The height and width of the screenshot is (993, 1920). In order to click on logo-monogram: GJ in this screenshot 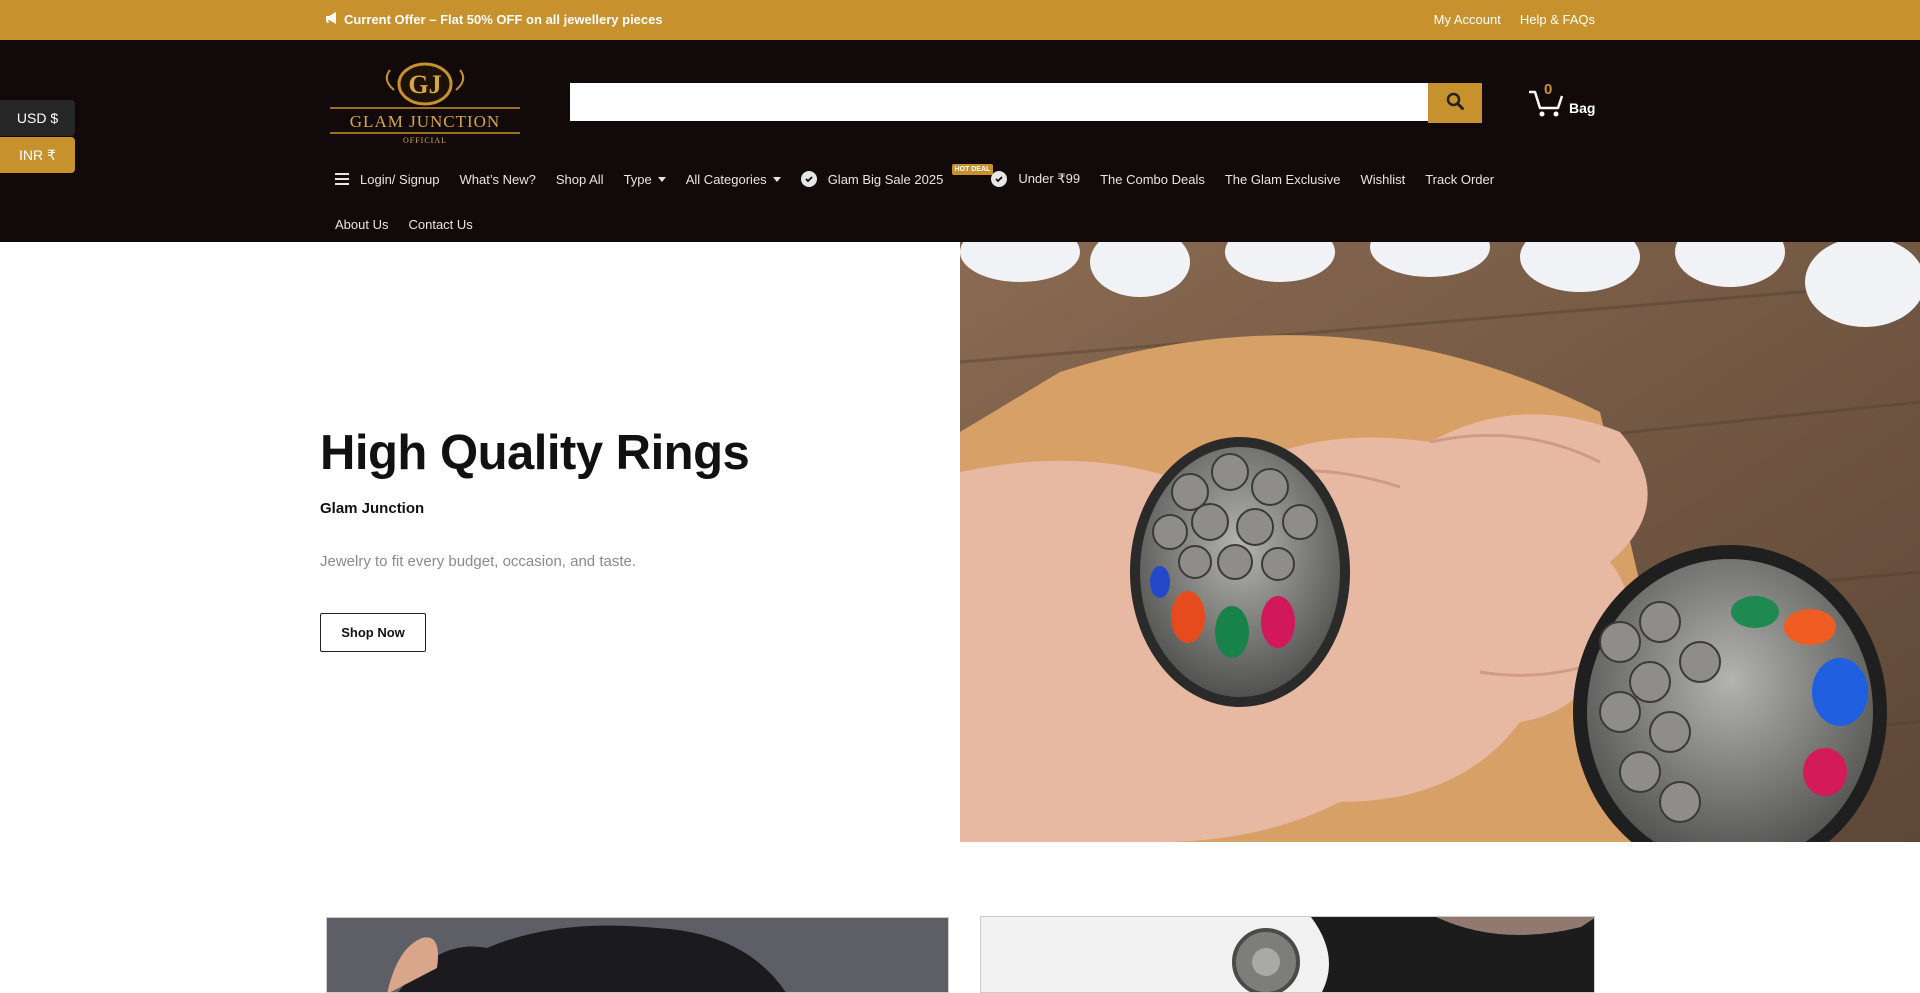, I will do `click(424, 84)`.